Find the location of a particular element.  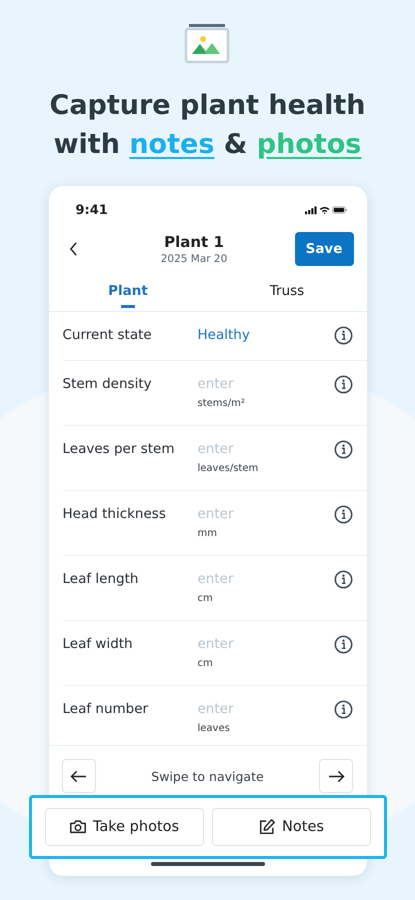

status-icons is located at coordinates (325, 210).